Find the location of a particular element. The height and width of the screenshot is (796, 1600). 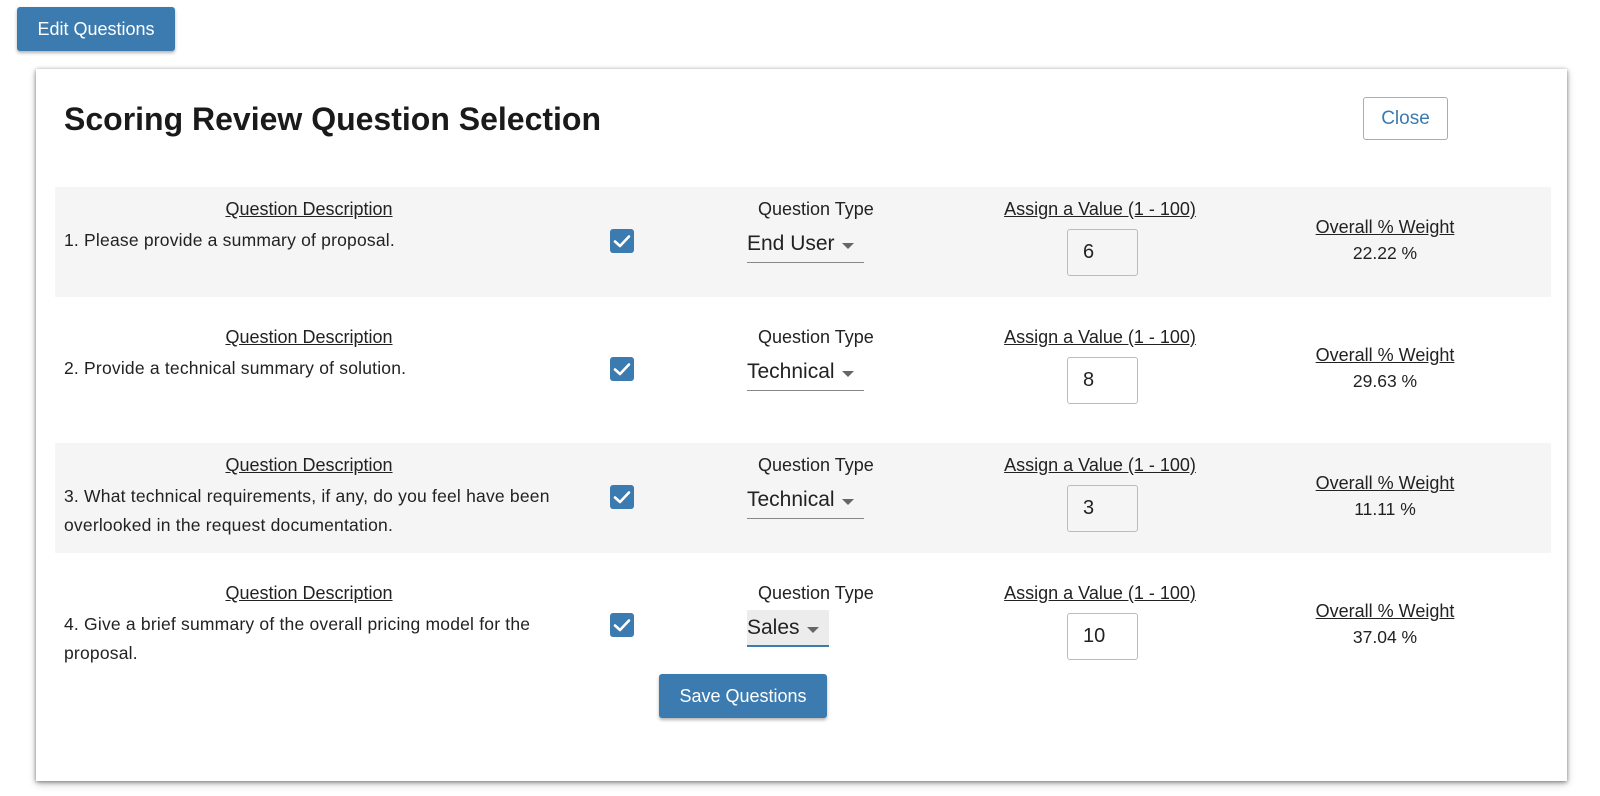

question-type-cell: Question Type Sales is located at coordinates (822, 615).